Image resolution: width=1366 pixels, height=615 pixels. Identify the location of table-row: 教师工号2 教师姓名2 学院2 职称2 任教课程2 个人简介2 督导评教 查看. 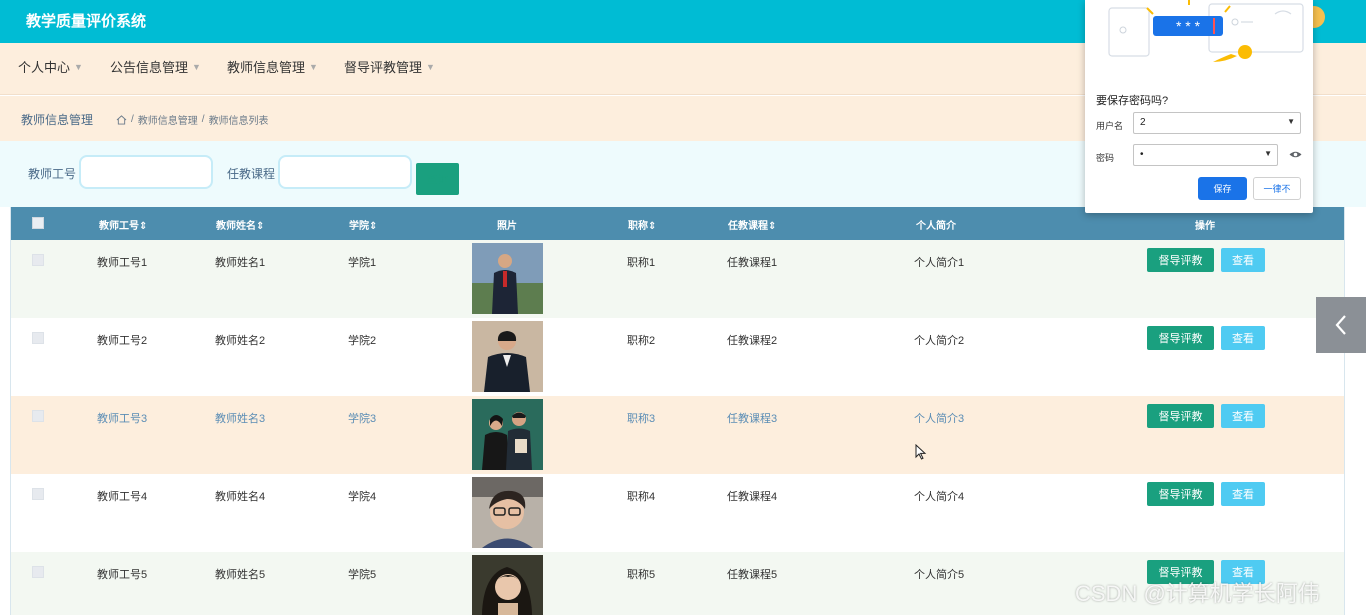
(677, 357).